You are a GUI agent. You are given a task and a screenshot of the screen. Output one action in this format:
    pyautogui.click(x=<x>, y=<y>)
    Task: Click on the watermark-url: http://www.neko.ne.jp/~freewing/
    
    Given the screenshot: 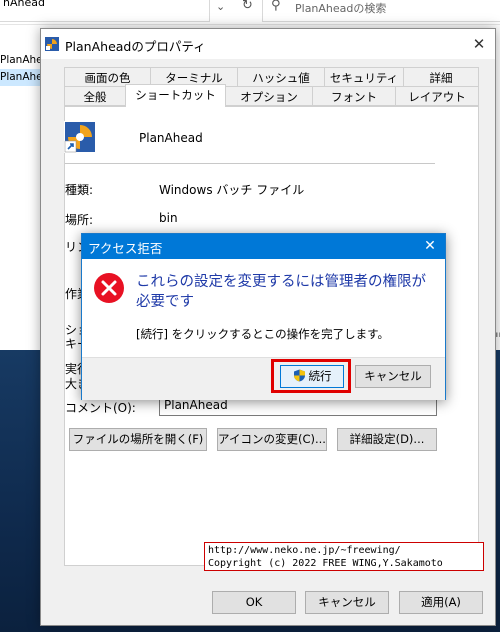 What is the action you would take?
    pyautogui.click(x=304, y=550)
    